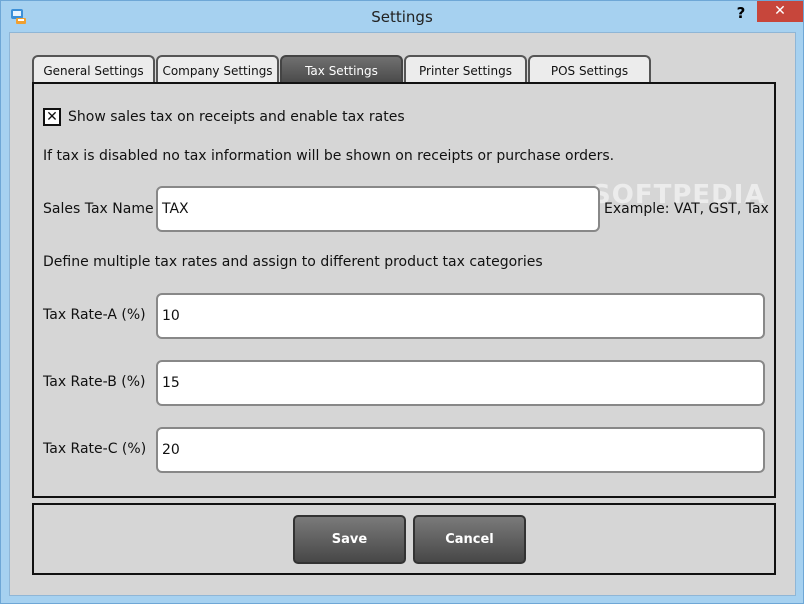  Describe the element at coordinates (93, 68) in the screenshot. I see `tab-general-settings: General Settings` at that location.